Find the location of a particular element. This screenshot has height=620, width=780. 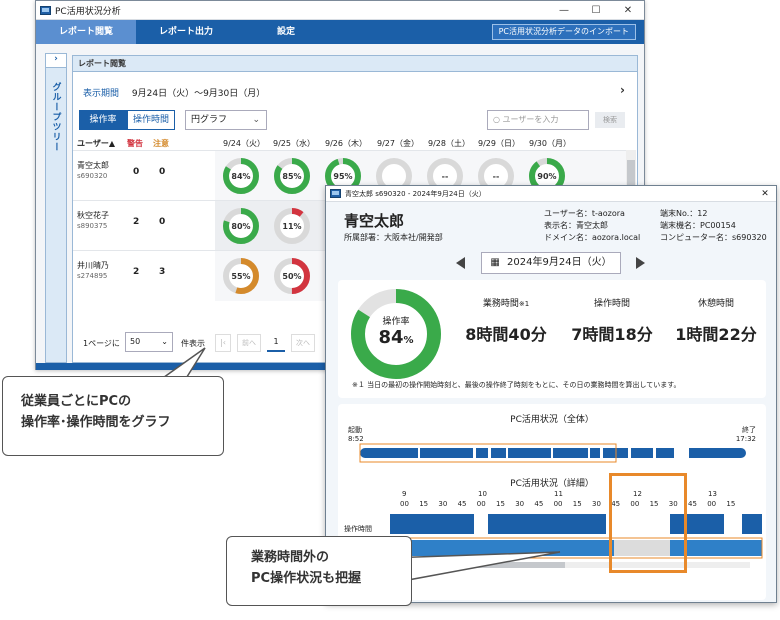

callout-bottom-line: 業務時間外の is located at coordinates (290, 557).